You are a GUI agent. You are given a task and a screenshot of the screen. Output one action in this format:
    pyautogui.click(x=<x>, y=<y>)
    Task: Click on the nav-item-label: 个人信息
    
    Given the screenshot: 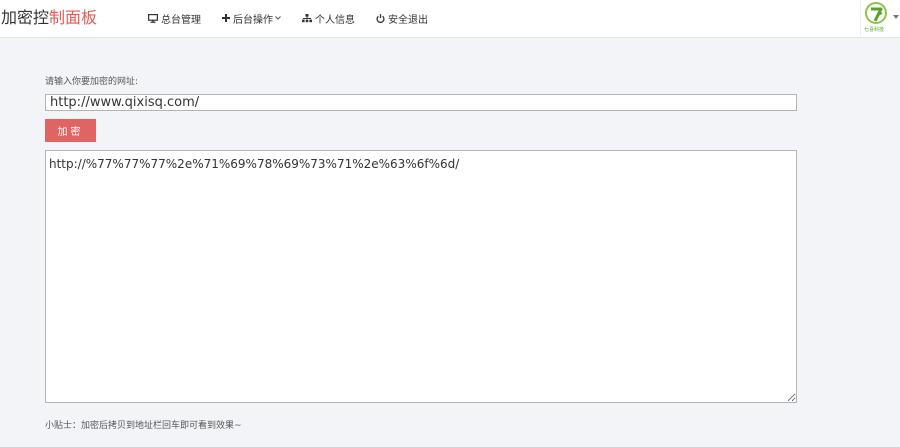 What is the action you would take?
    pyautogui.click(x=335, y=20)
    